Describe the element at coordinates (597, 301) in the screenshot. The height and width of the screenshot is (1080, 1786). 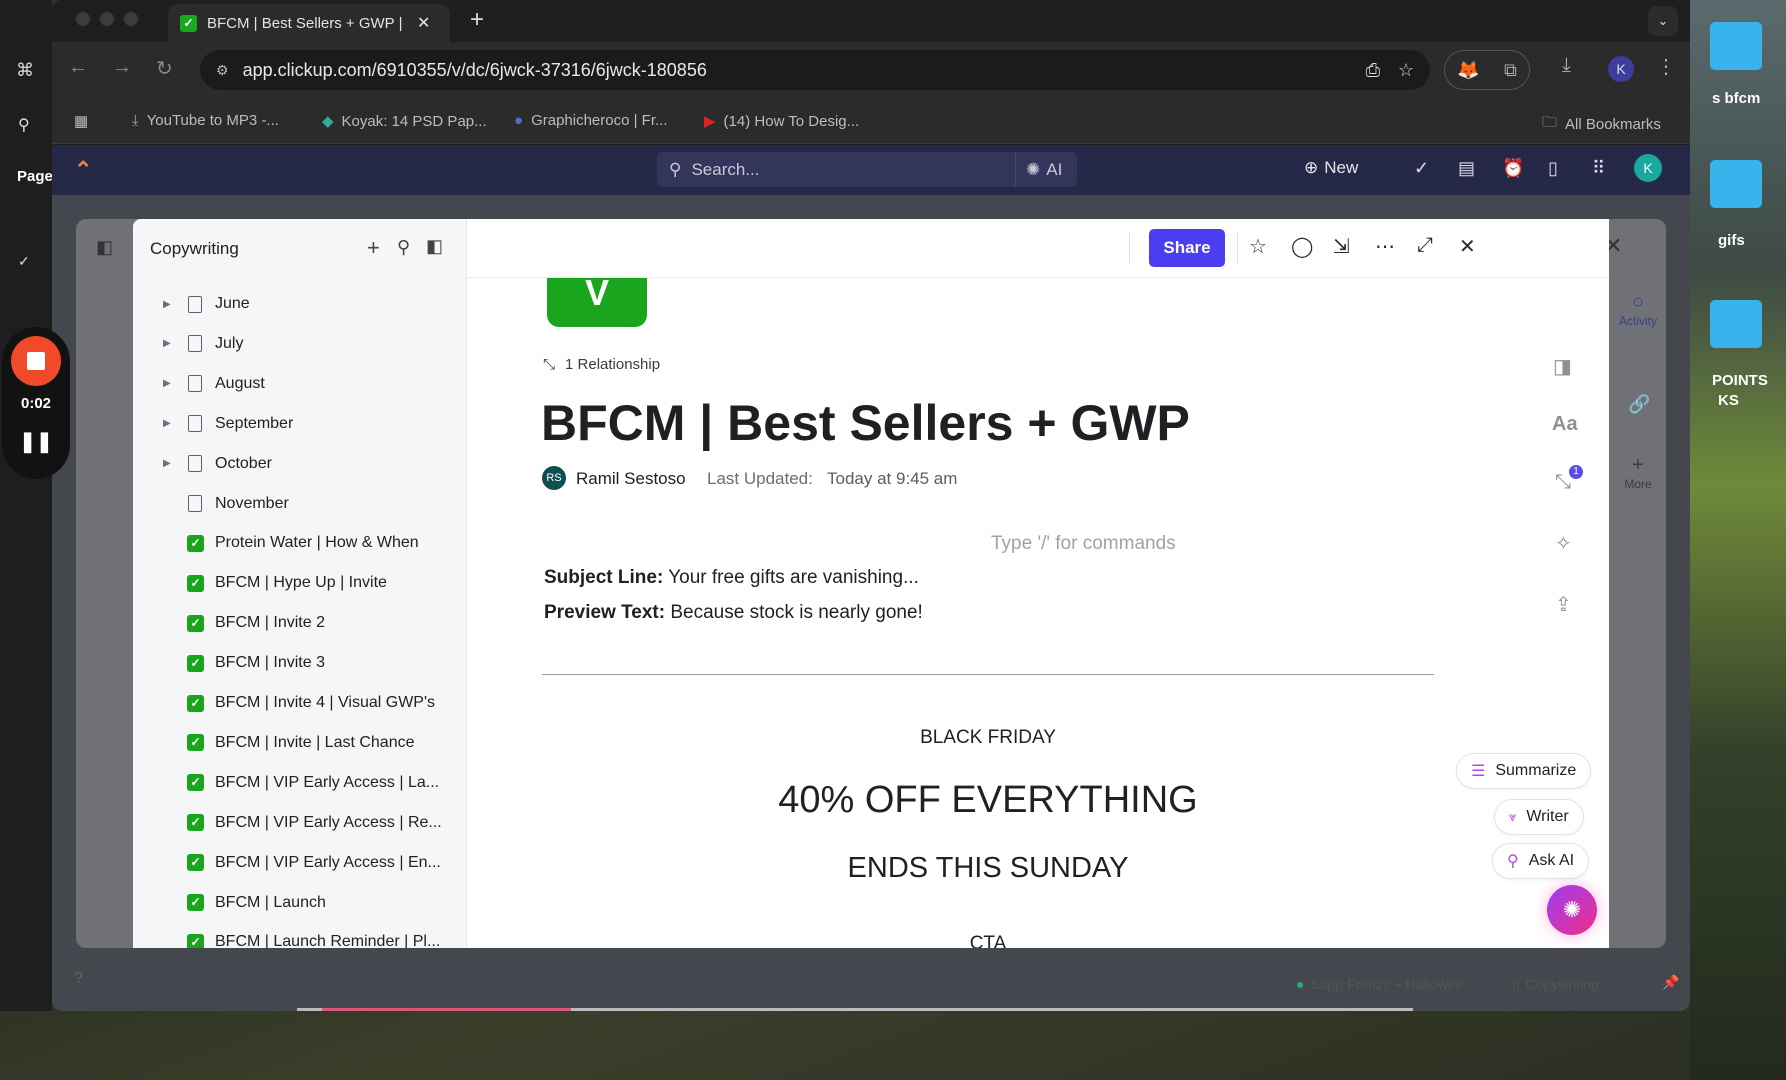
I see `doc-cover-checkmark-icon: V` at that location.